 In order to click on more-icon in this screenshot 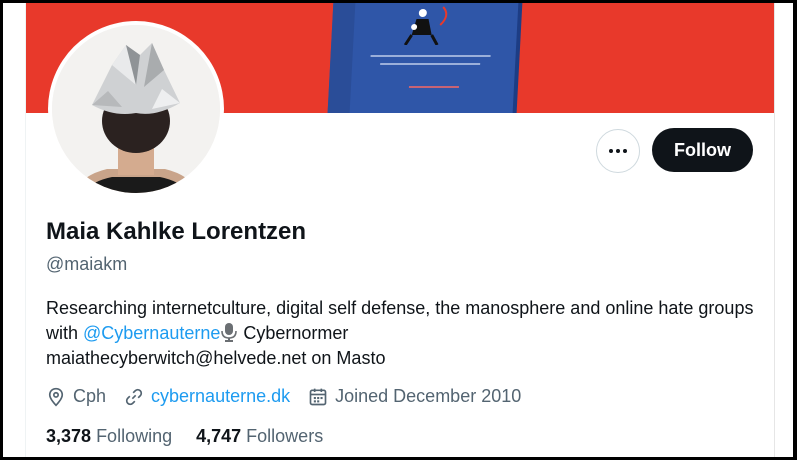, I will do `click(618, 151)`.